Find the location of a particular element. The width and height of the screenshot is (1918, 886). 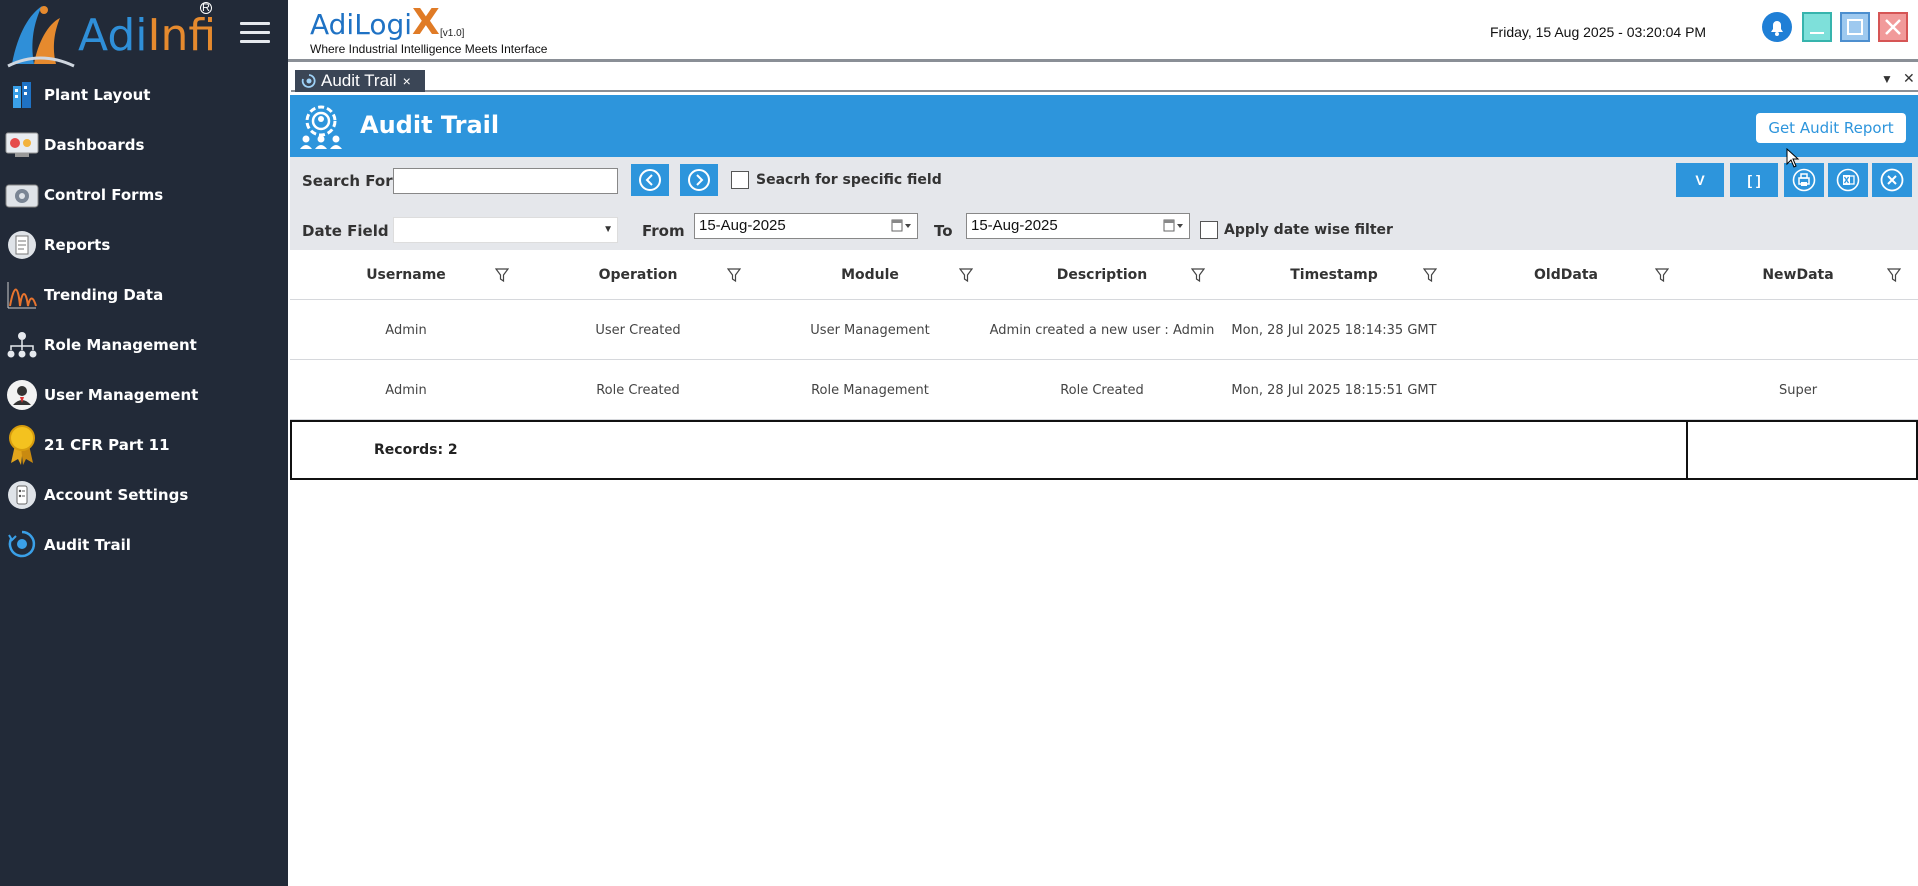

trend-icon is located at coordinates (22, 295).